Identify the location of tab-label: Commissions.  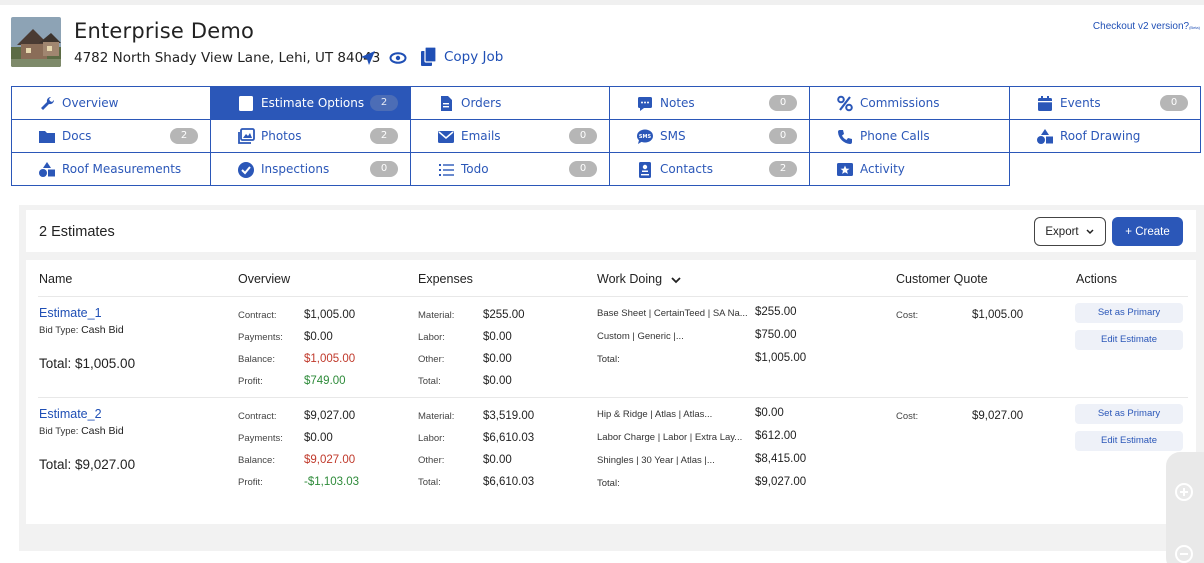
(900, 103).